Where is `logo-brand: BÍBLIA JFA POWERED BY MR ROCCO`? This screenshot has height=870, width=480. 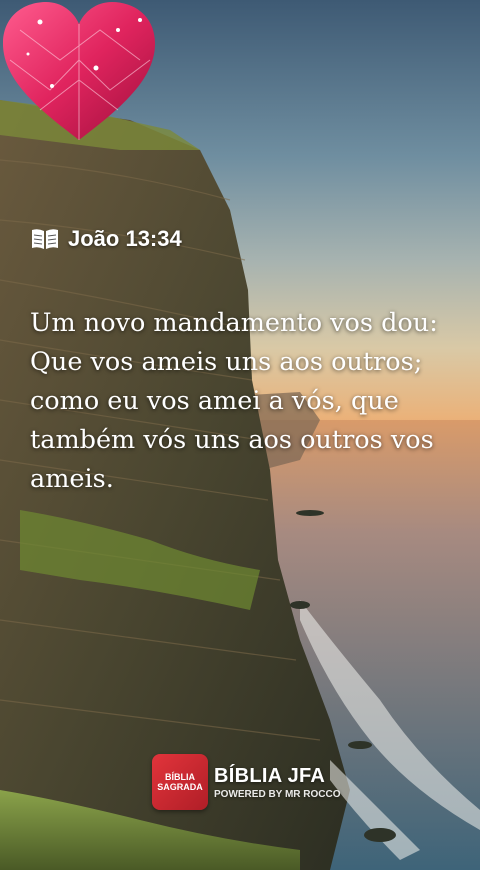
logo-brand: BÍBLIA JFA POWERED BY MR ROCCO is located at coordinates (277, 782).